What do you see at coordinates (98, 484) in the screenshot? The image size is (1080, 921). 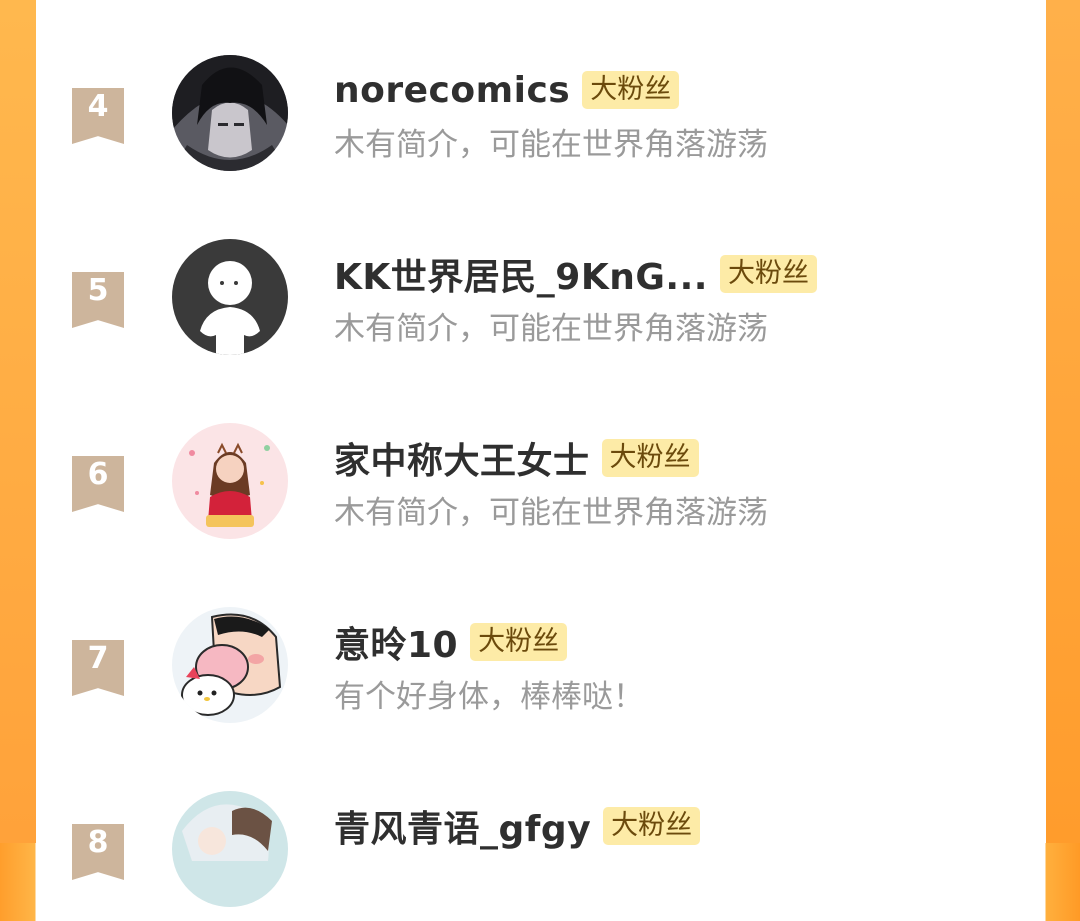 I see `rank-ribbon: 6` at bounding box center [98, 484].